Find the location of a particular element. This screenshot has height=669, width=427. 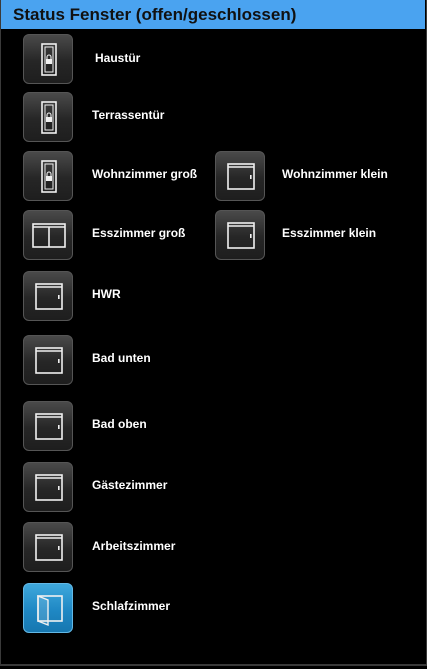

window-tile-esszimmer-klein is located at coordinates (240, 235).